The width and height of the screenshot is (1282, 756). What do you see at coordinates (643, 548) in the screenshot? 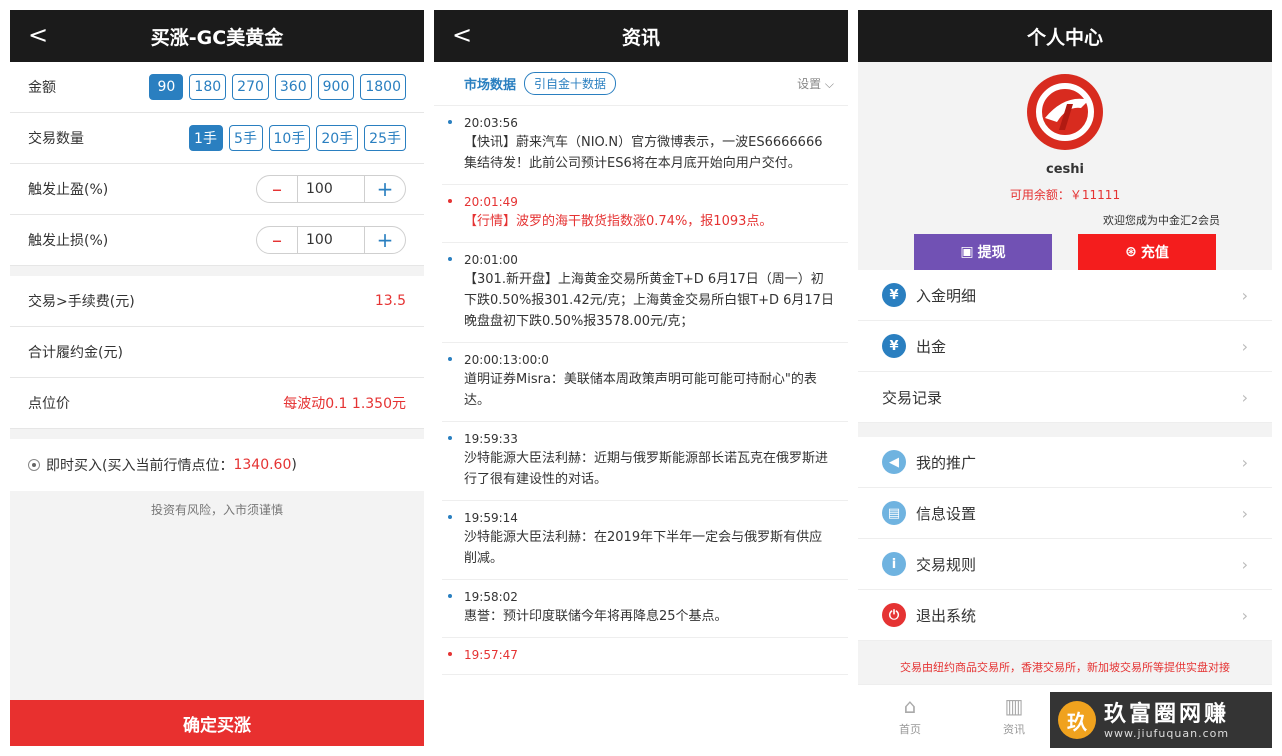
I see `news-text: 沙特能源大臣法利赫：在2019年下半年一定会与俄罗斯有供应削减。` at bounding box center [643, 548].